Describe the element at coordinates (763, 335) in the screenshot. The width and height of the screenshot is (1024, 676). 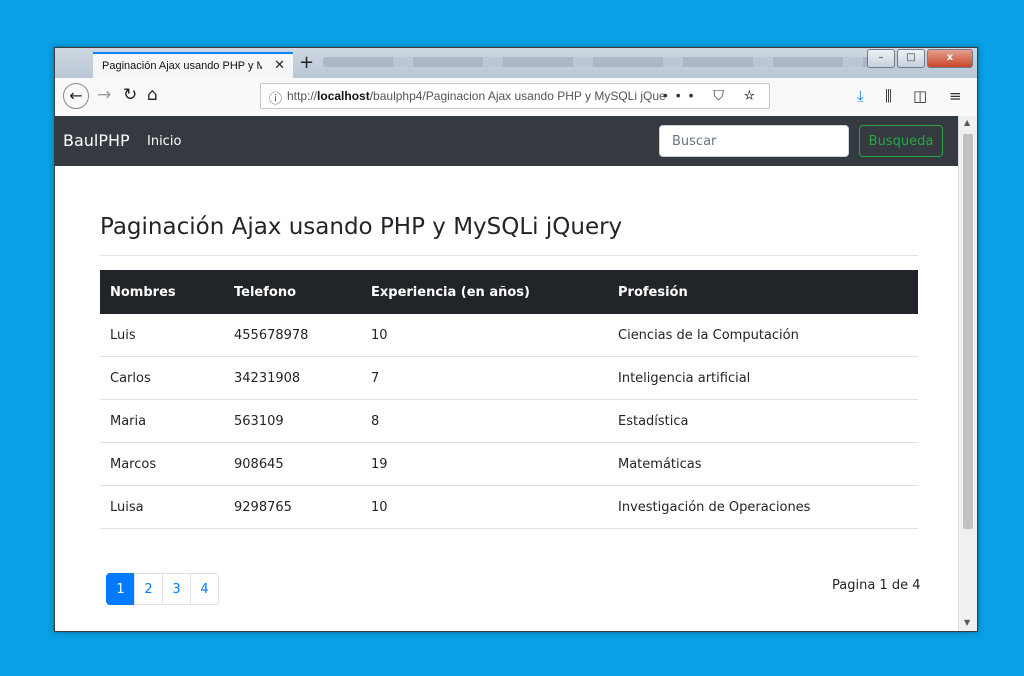
I see `table-cell: Ciencias de la Computación` at that location.